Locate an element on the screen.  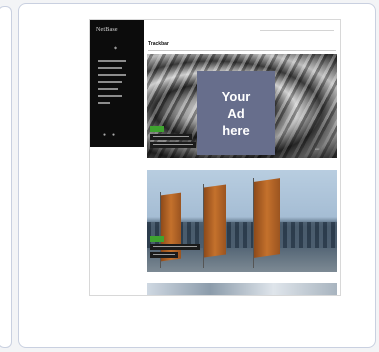
preview-image-flags is located at coordinates (242, 221).